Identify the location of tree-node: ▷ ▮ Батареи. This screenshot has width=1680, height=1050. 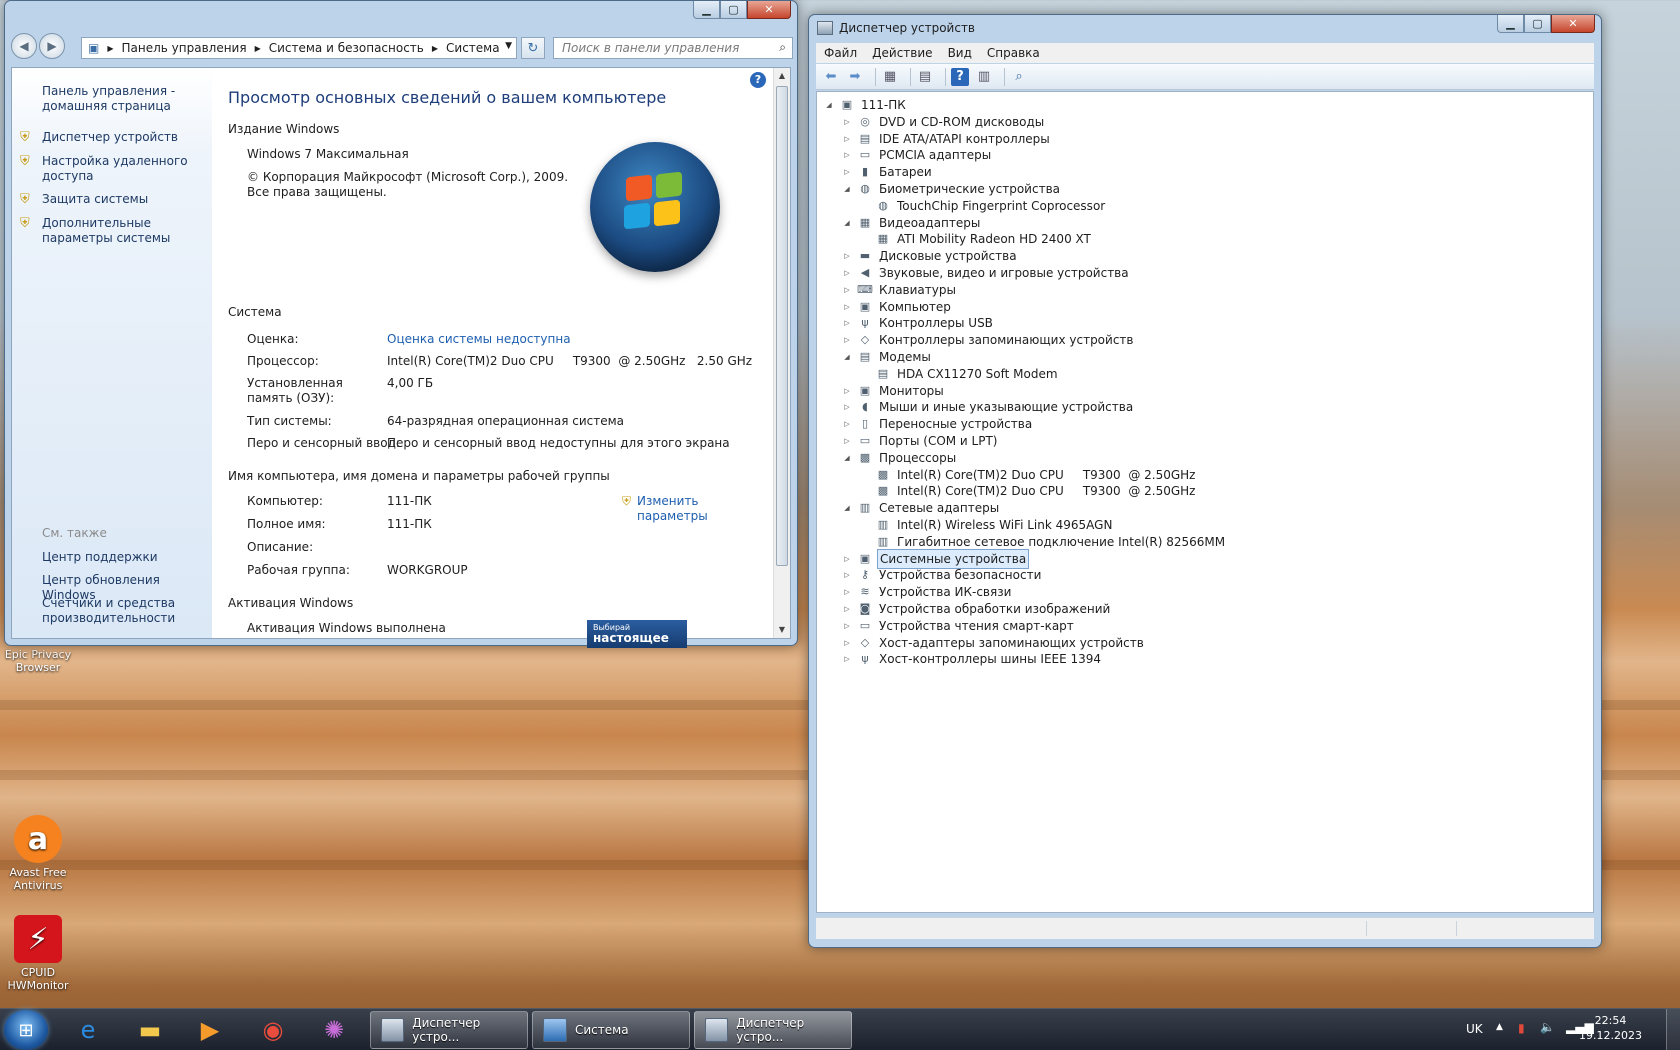
(887, 172).